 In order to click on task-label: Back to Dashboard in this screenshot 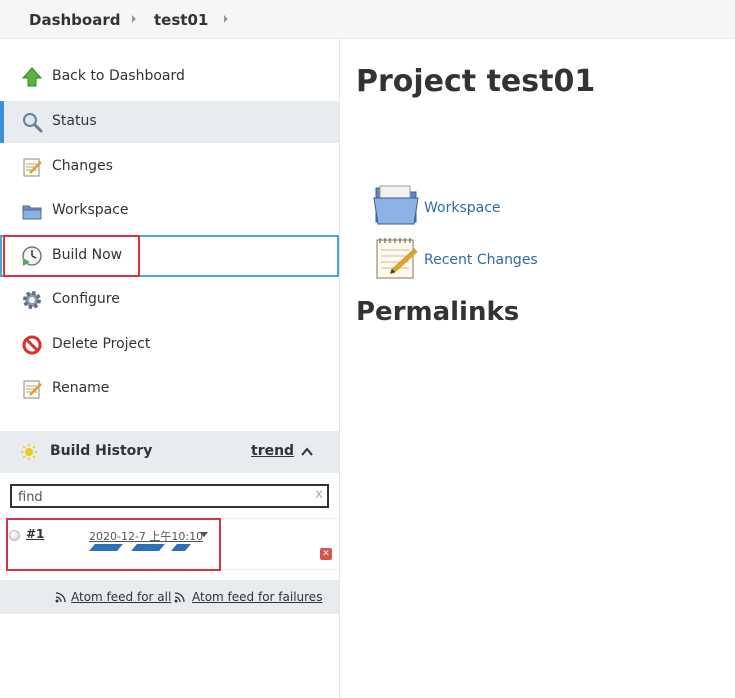, I will do `click(118, 76)`.